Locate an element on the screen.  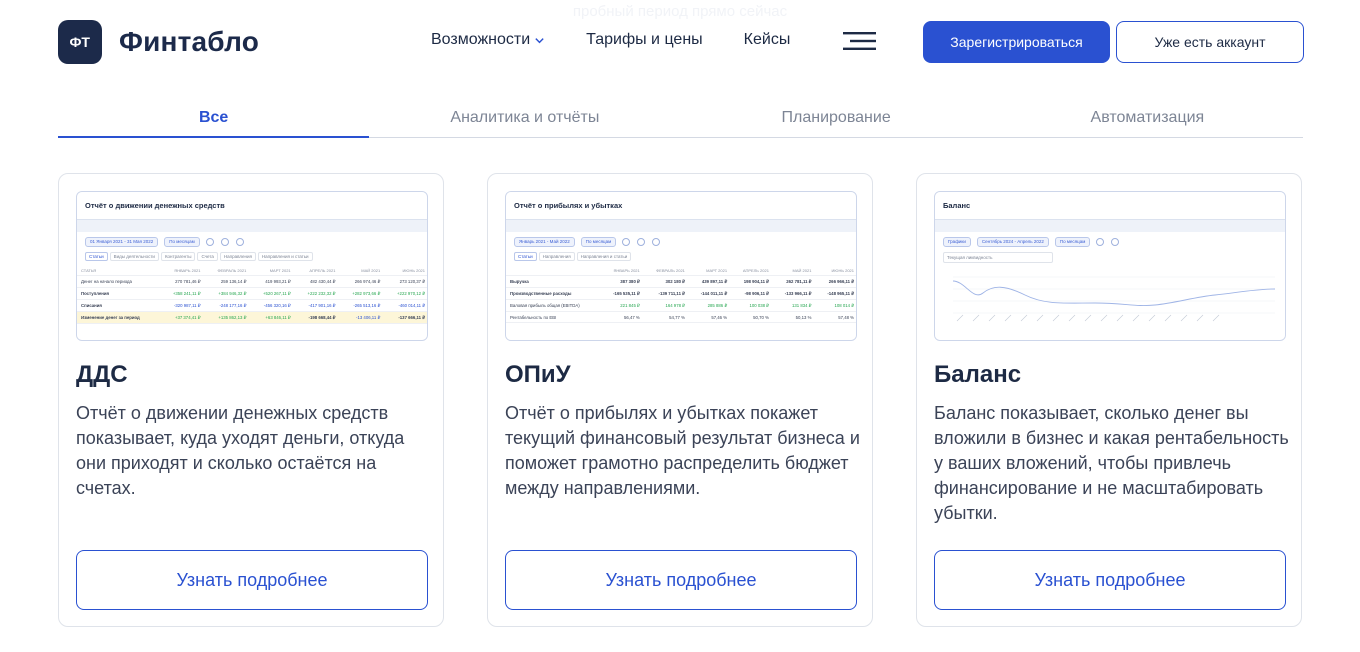
table-cell: +135 862,13 ₽ is located at coordinates (227, 317).